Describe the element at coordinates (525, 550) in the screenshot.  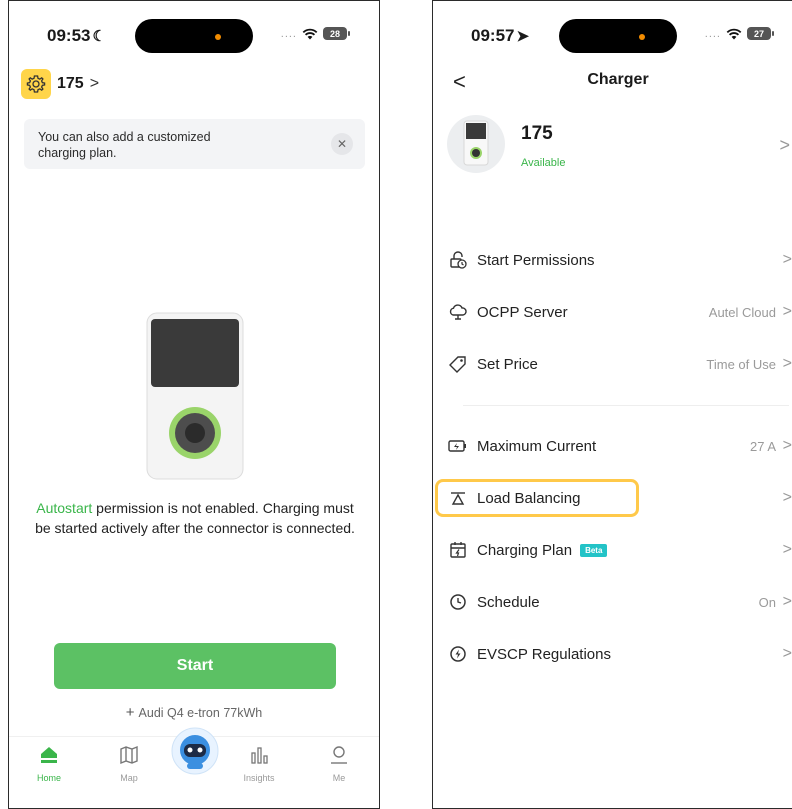
I see `row-label: Charging Plan` at that location.